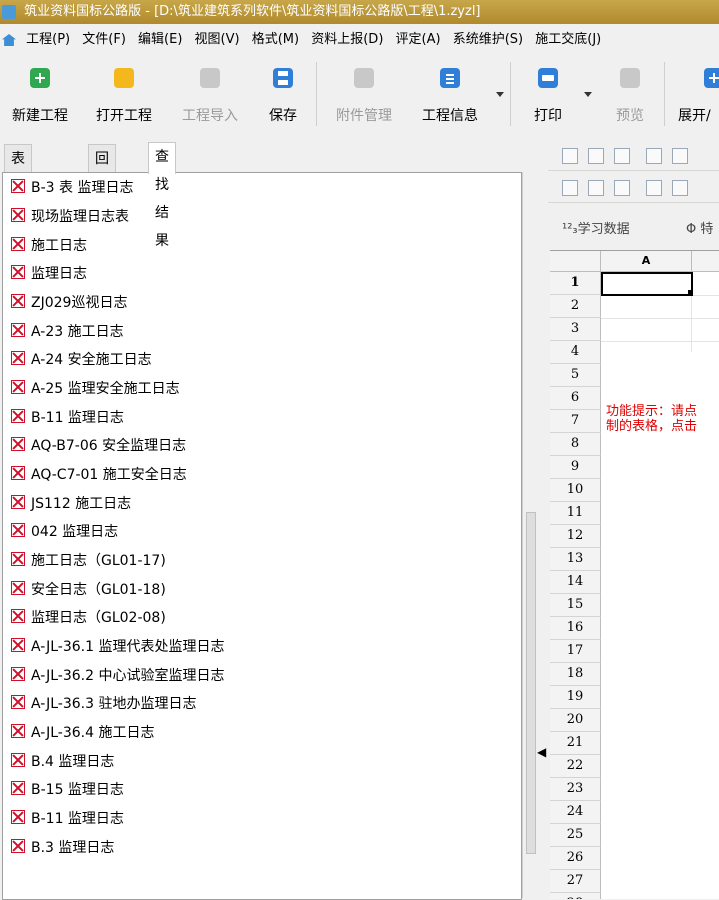 Image resolution: width=719 pixels, height=900 pixels. What do you see at coordinates (64, 532) in the screenshot?
I see `list-item: 042 监理日志` at bounding box center [64, 532].